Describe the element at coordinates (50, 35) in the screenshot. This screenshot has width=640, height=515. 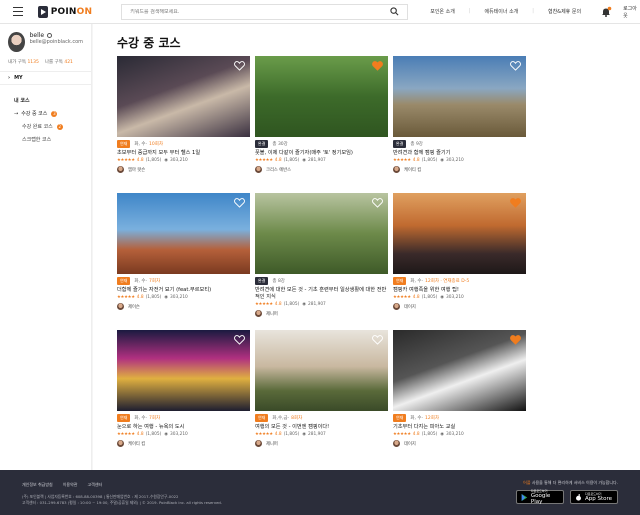
I see `gear-icon` at that location.